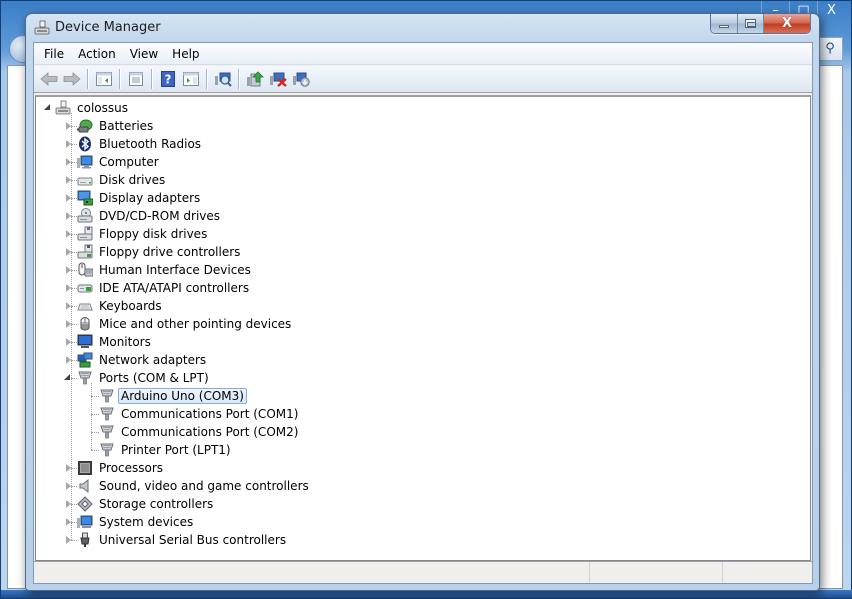  I want to click on close-button: X, so click(787, 23).